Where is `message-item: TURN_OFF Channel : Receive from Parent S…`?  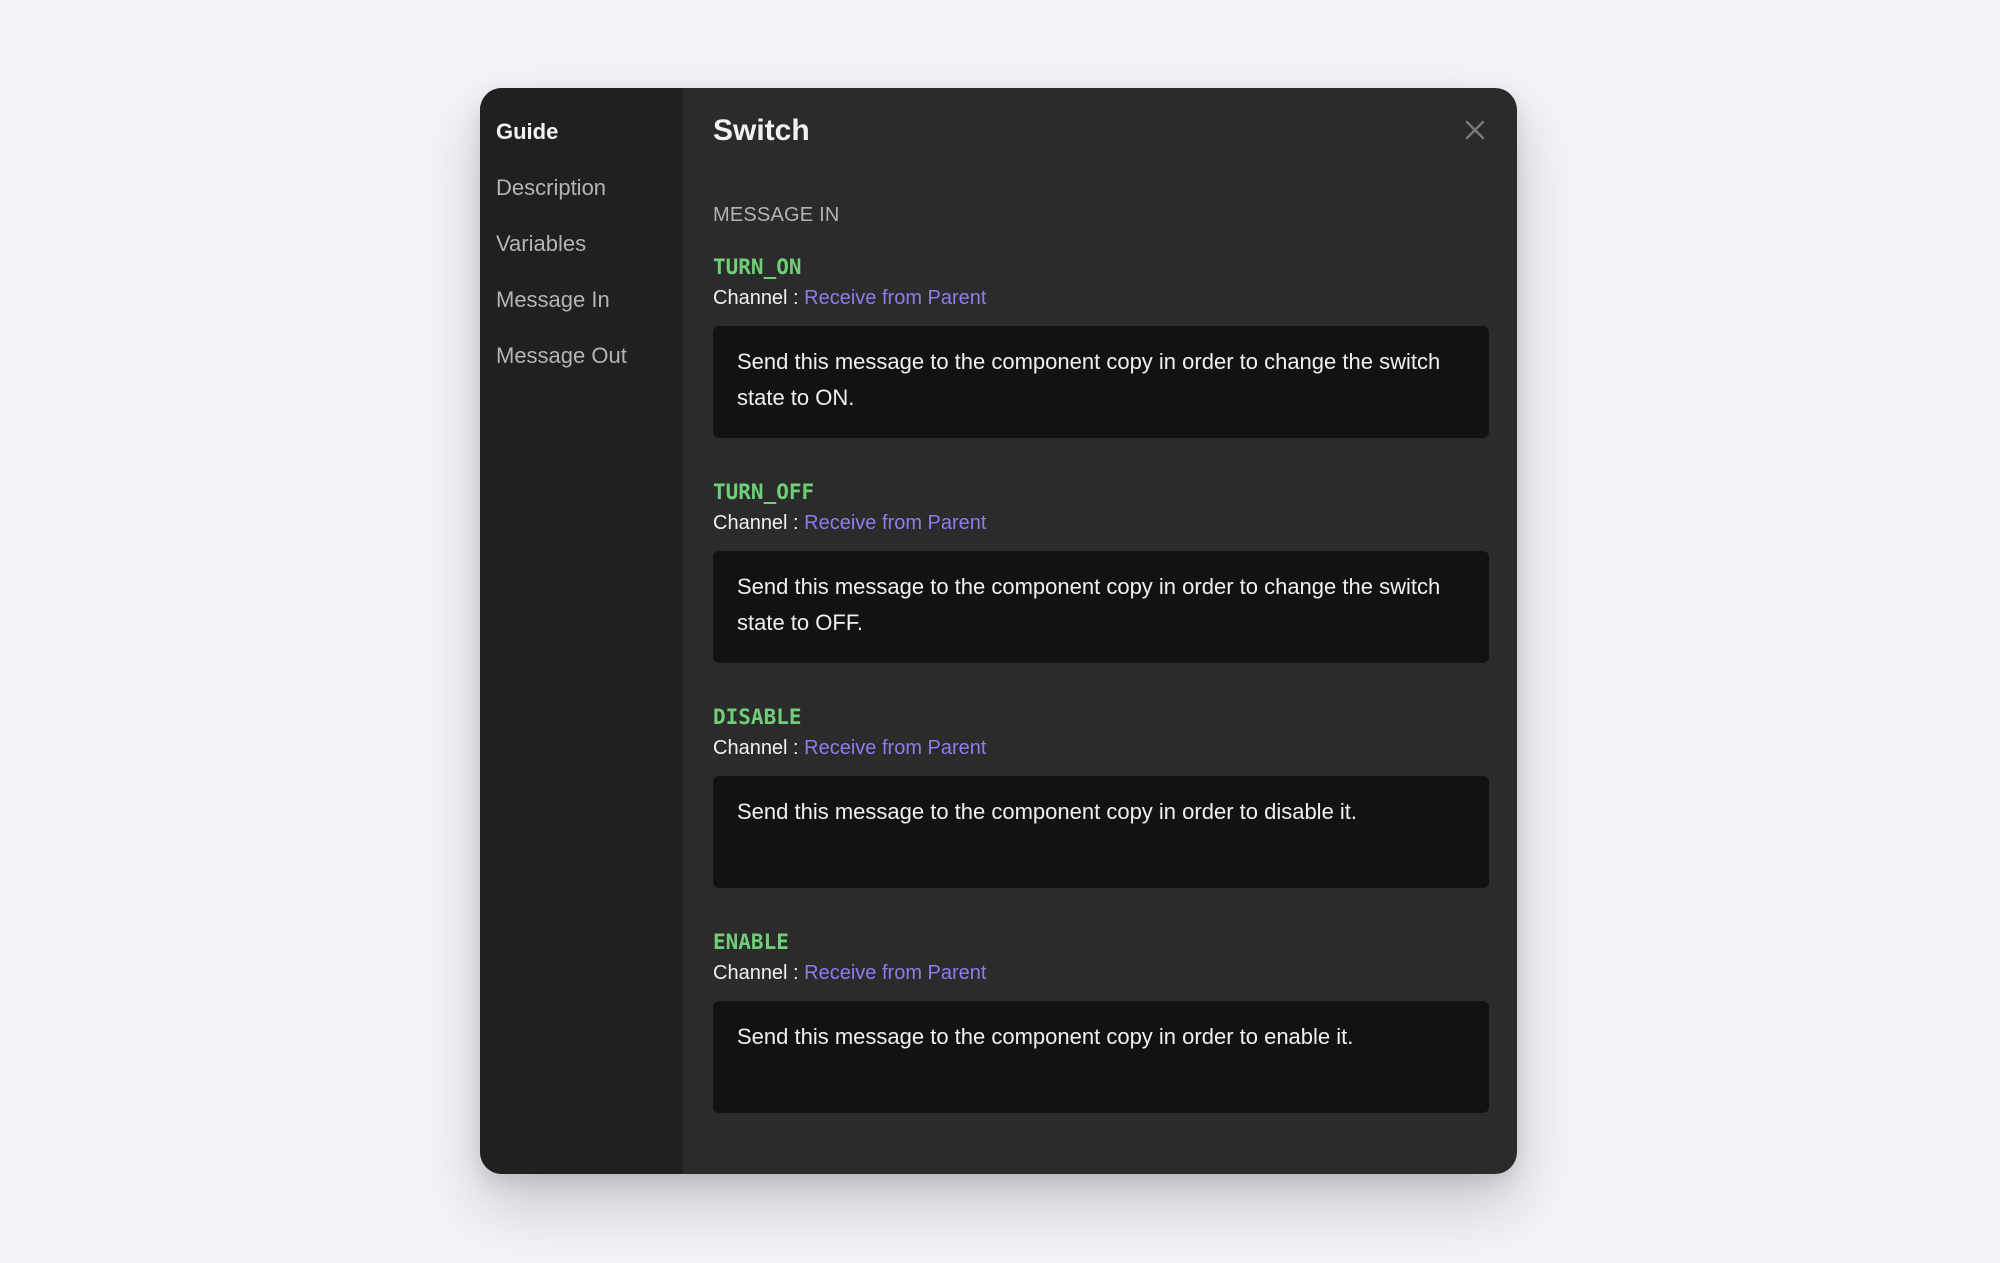 message-item: TURN_OFF Channel : Receive from Parent S… is located at coordinates (1101, 571).